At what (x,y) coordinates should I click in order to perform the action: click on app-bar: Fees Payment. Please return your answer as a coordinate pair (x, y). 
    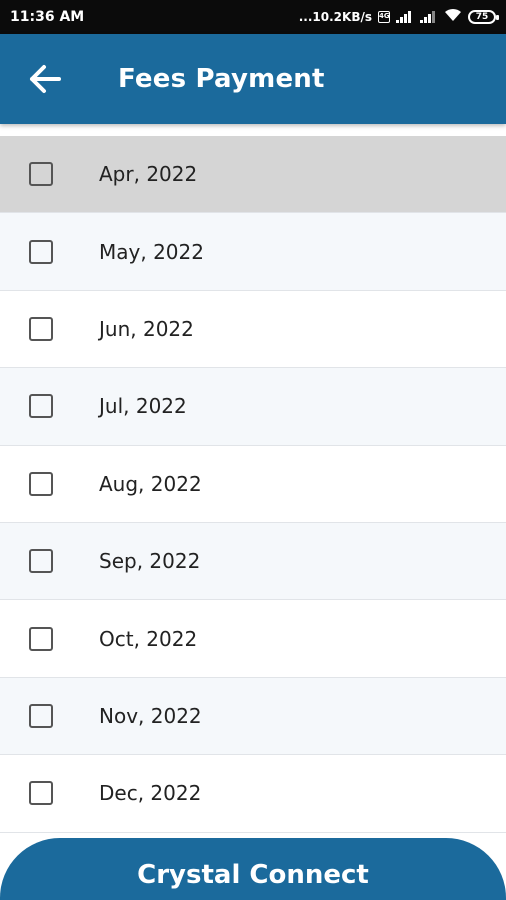
    Looking at the image, I should click on (253, 79).